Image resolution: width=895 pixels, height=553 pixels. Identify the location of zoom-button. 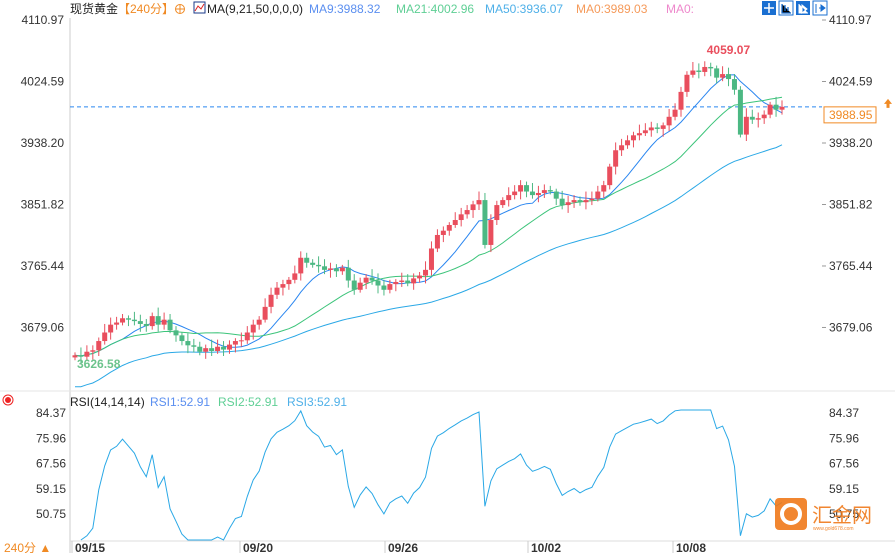
(786, 8).